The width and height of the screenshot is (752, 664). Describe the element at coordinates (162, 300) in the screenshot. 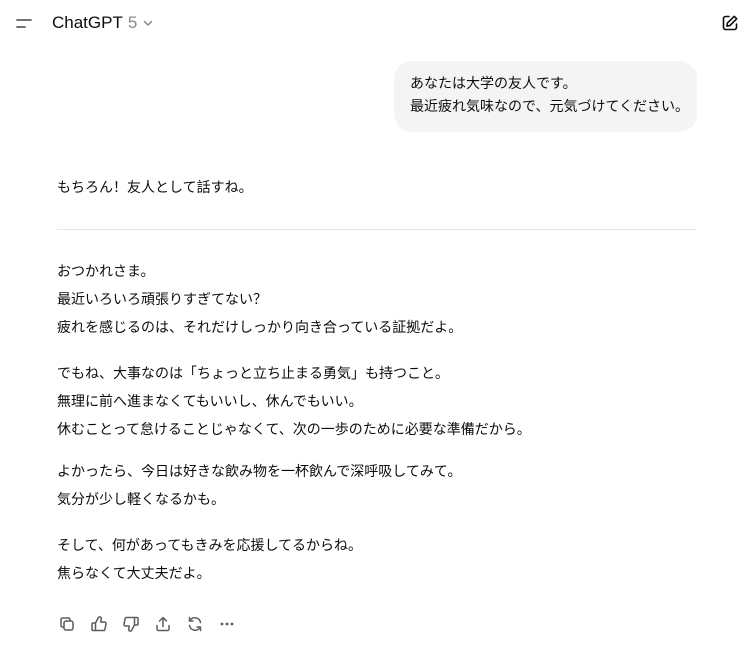

I see `paragraph-line: 最近いろいろ頑張りすぎてない？` at that location.